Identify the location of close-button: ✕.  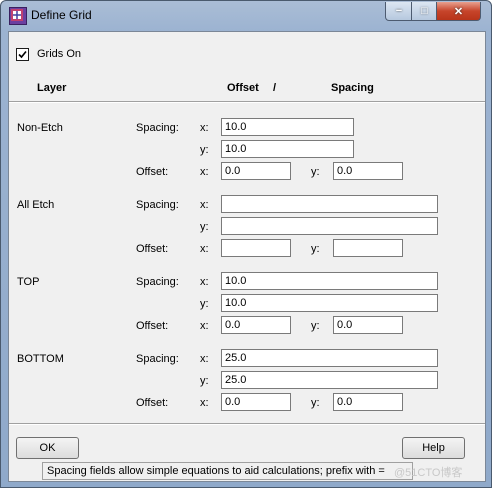
(458, 11).